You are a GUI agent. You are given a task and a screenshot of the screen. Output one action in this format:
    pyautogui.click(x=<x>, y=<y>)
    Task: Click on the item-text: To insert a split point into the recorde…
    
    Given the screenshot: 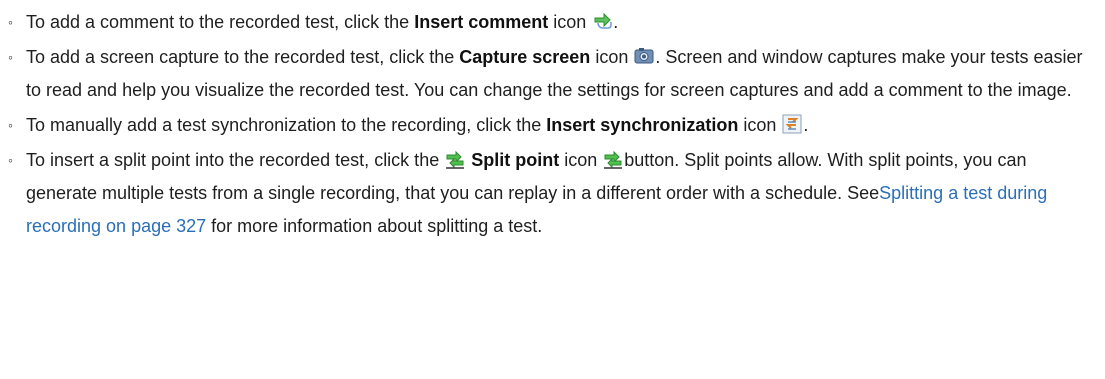 What is the action you would take?
    pyautogui.click(x=235, y=160)
    